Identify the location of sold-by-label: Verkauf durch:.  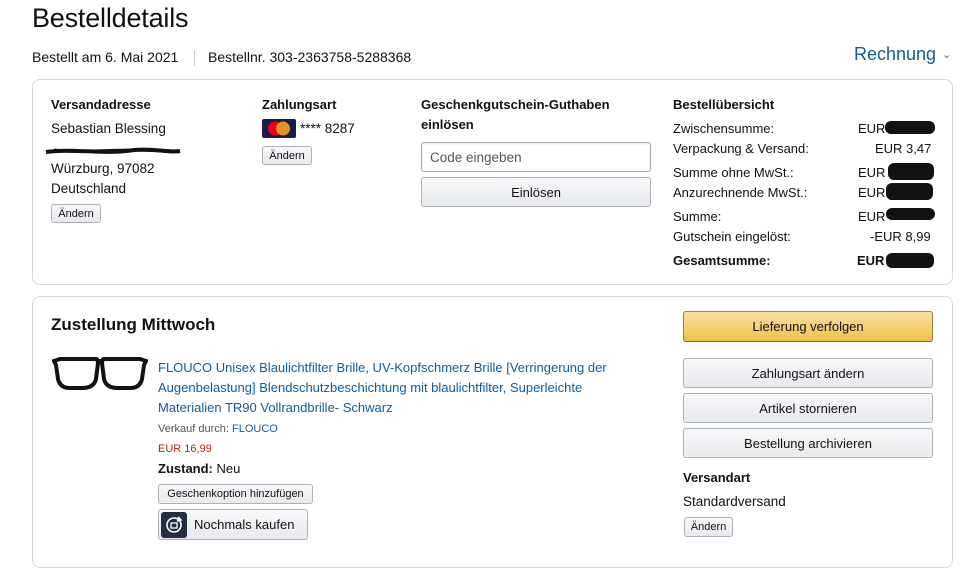
(193, 429).